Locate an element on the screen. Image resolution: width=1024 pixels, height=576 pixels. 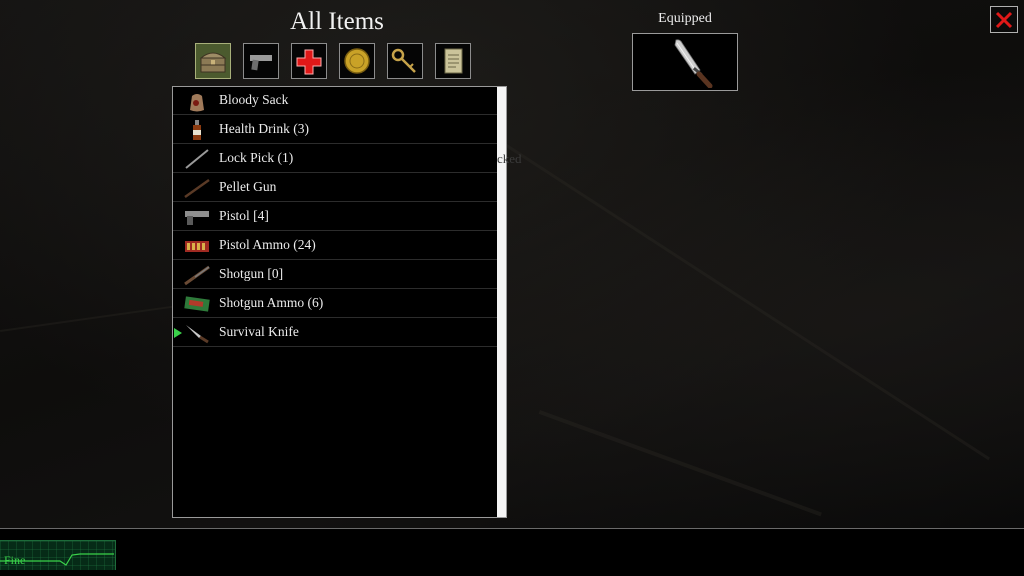
item-label: Shotgun [0] is located at coordinates (251, 273).